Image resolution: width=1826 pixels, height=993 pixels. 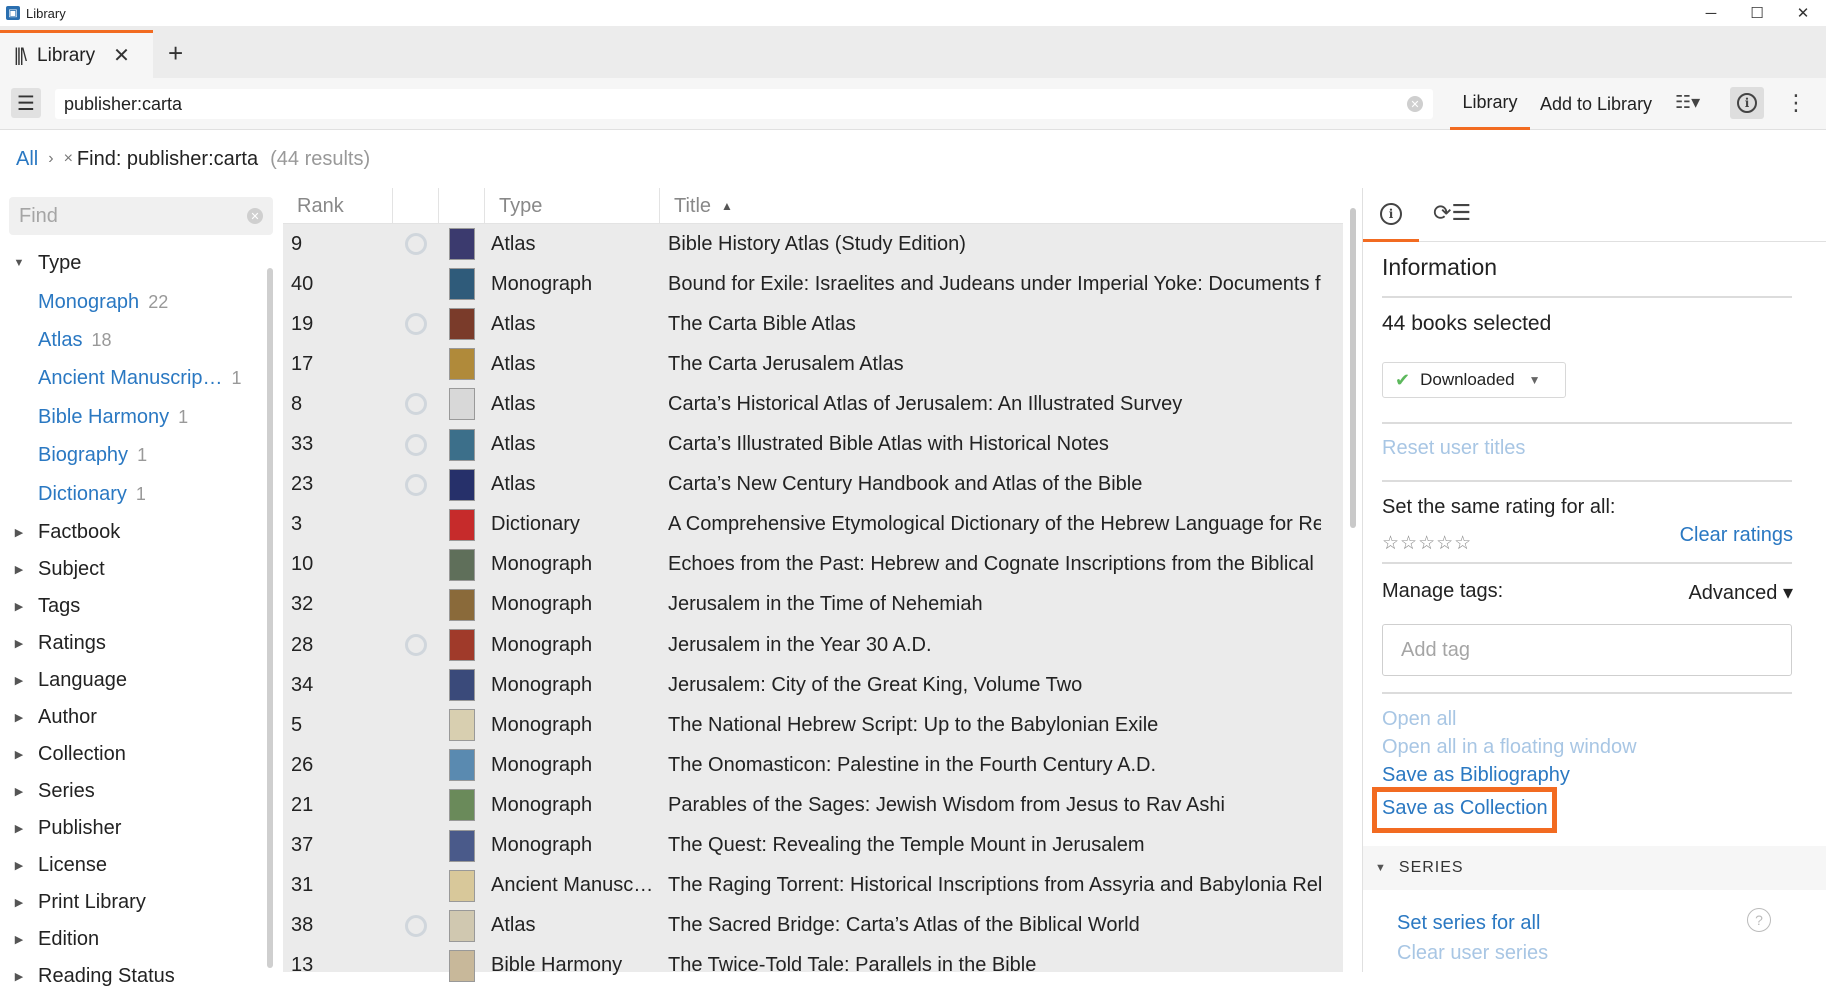 What do you see at coordinates (1001, 206) in the screenshot?
I see `column-title: Title ▲` at bounding box center [1001, 206].